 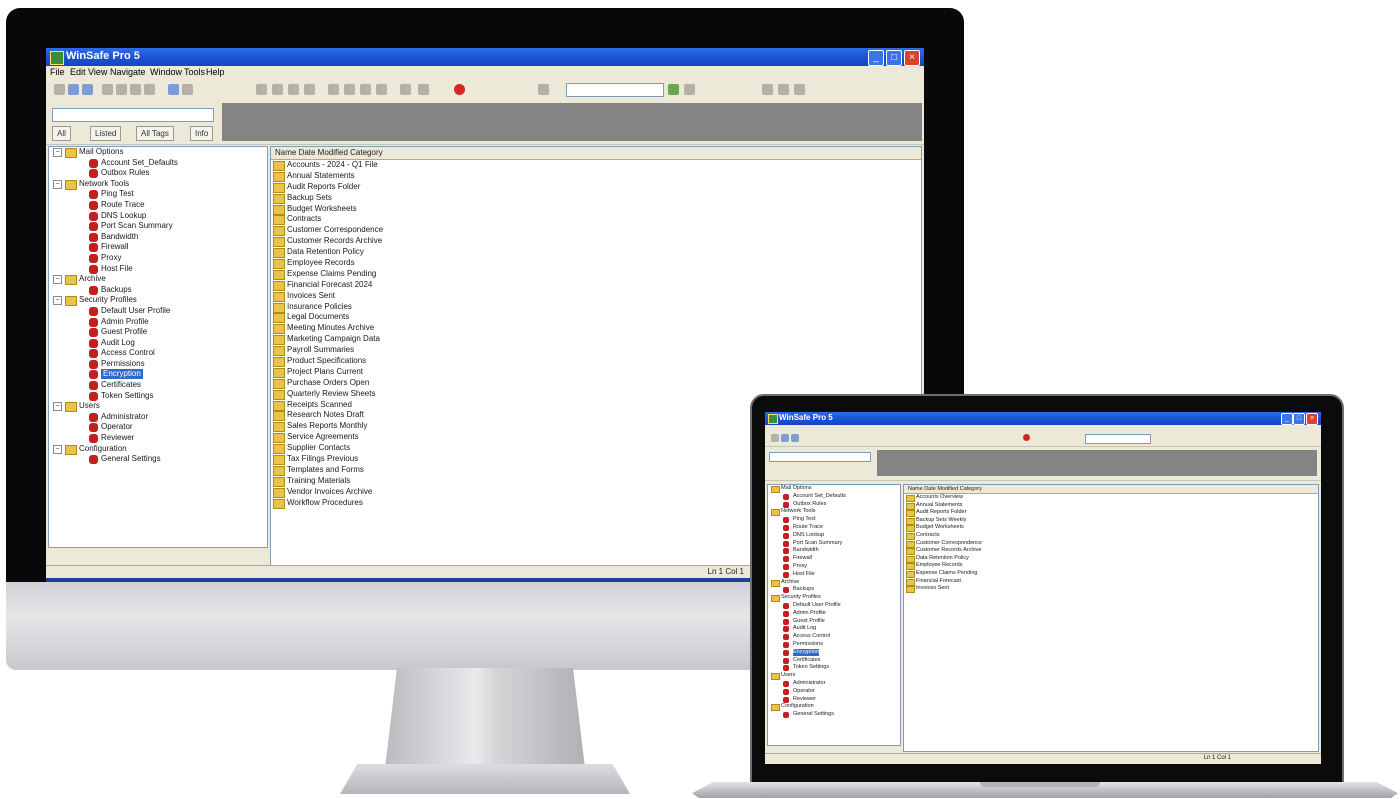 I want to click on laptop-tree-item: Audit Log, so click(x=834, y=629).